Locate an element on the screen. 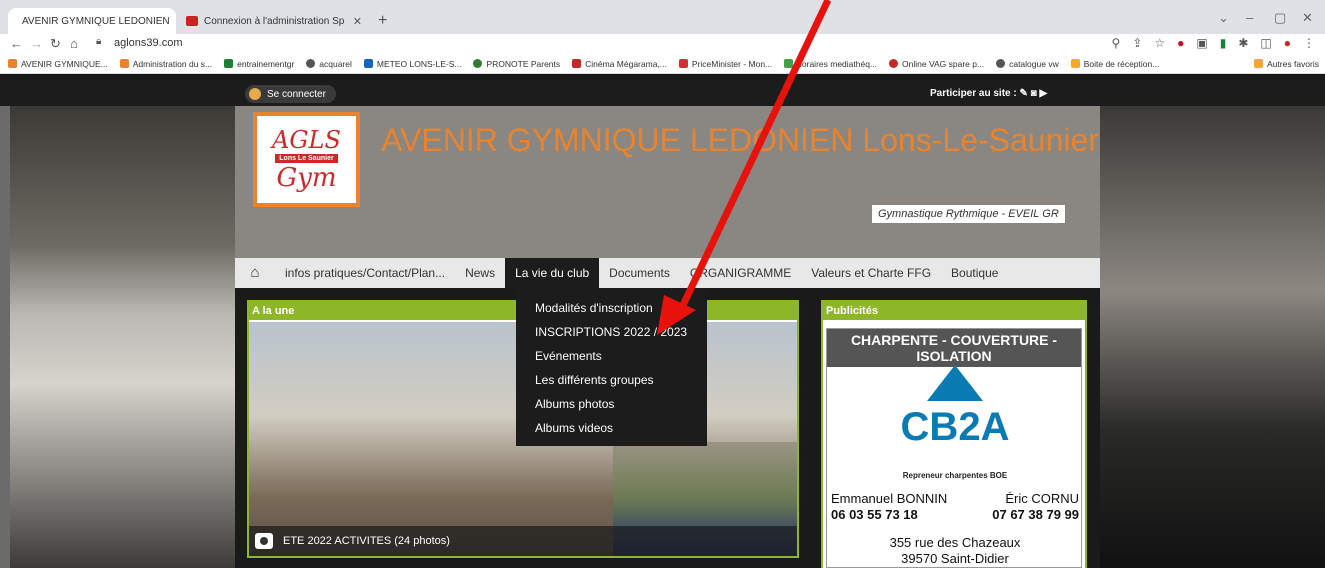 Image resolution: width=1325 pixels, height=568 pixels. folder-icon is located at coordinates (1259, 63).